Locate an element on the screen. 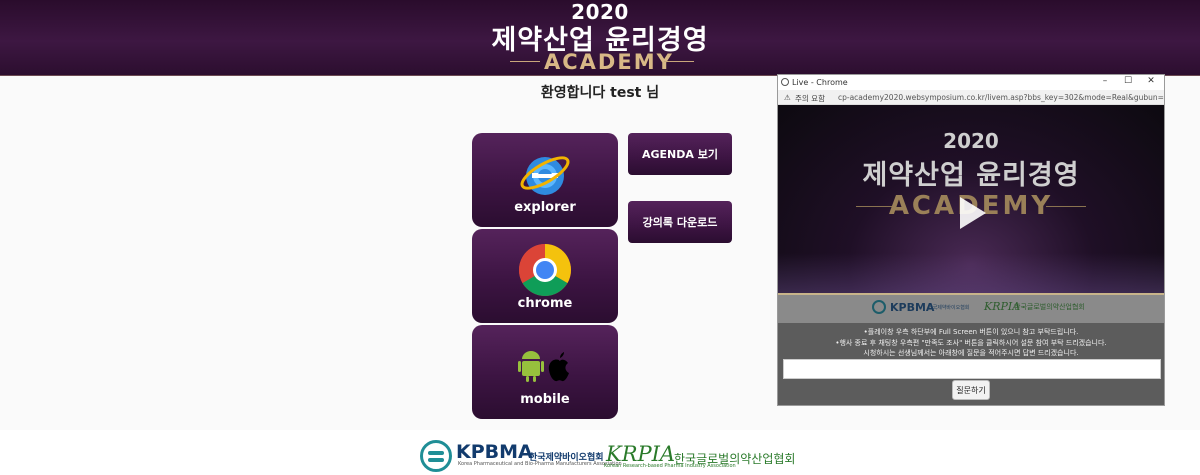 This screenshot has width=1200, height=475. security-status: 주의 요함 is located at coordinates (810, 98).